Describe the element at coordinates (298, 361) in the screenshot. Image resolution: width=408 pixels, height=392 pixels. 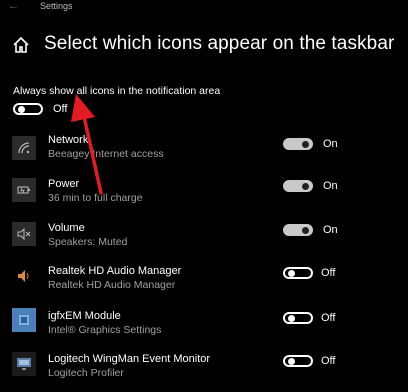
I see `logitech-toggle` at that location.